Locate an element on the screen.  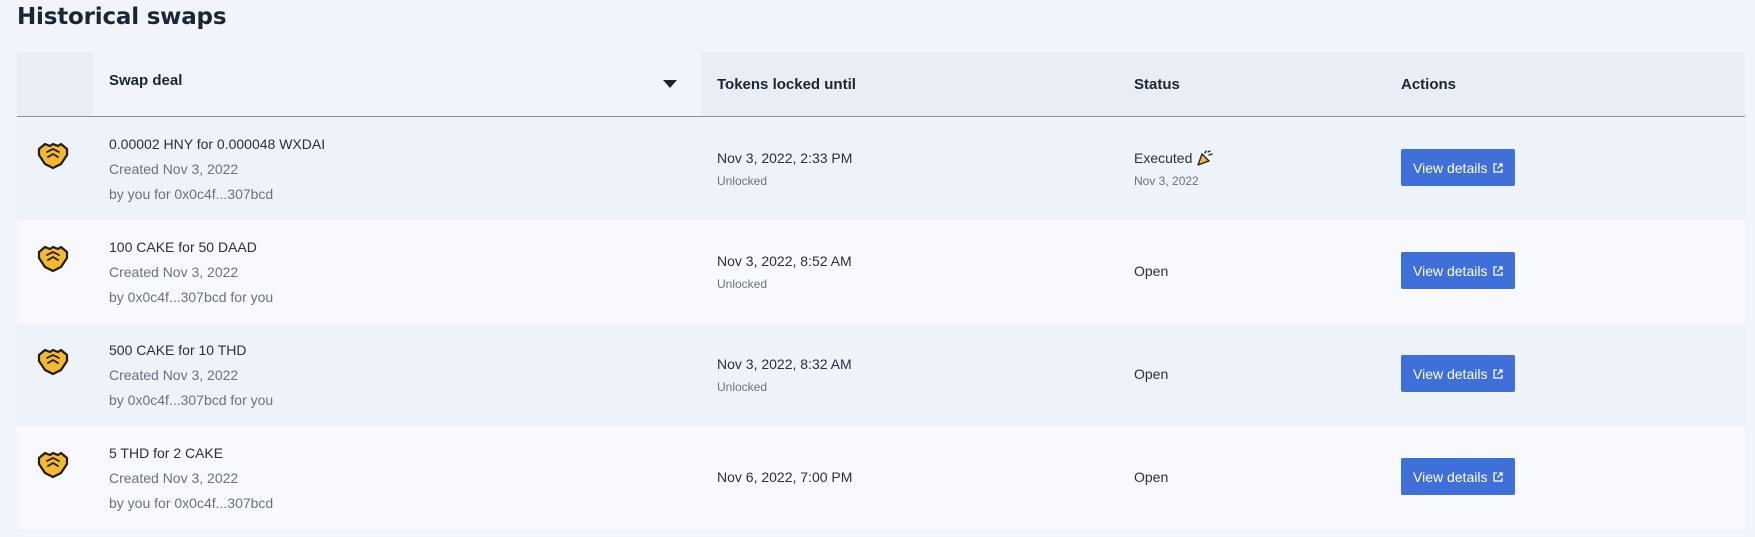
row-status-cell: Executed Nov 3, 2022 is located at coordinates (1251, 168).